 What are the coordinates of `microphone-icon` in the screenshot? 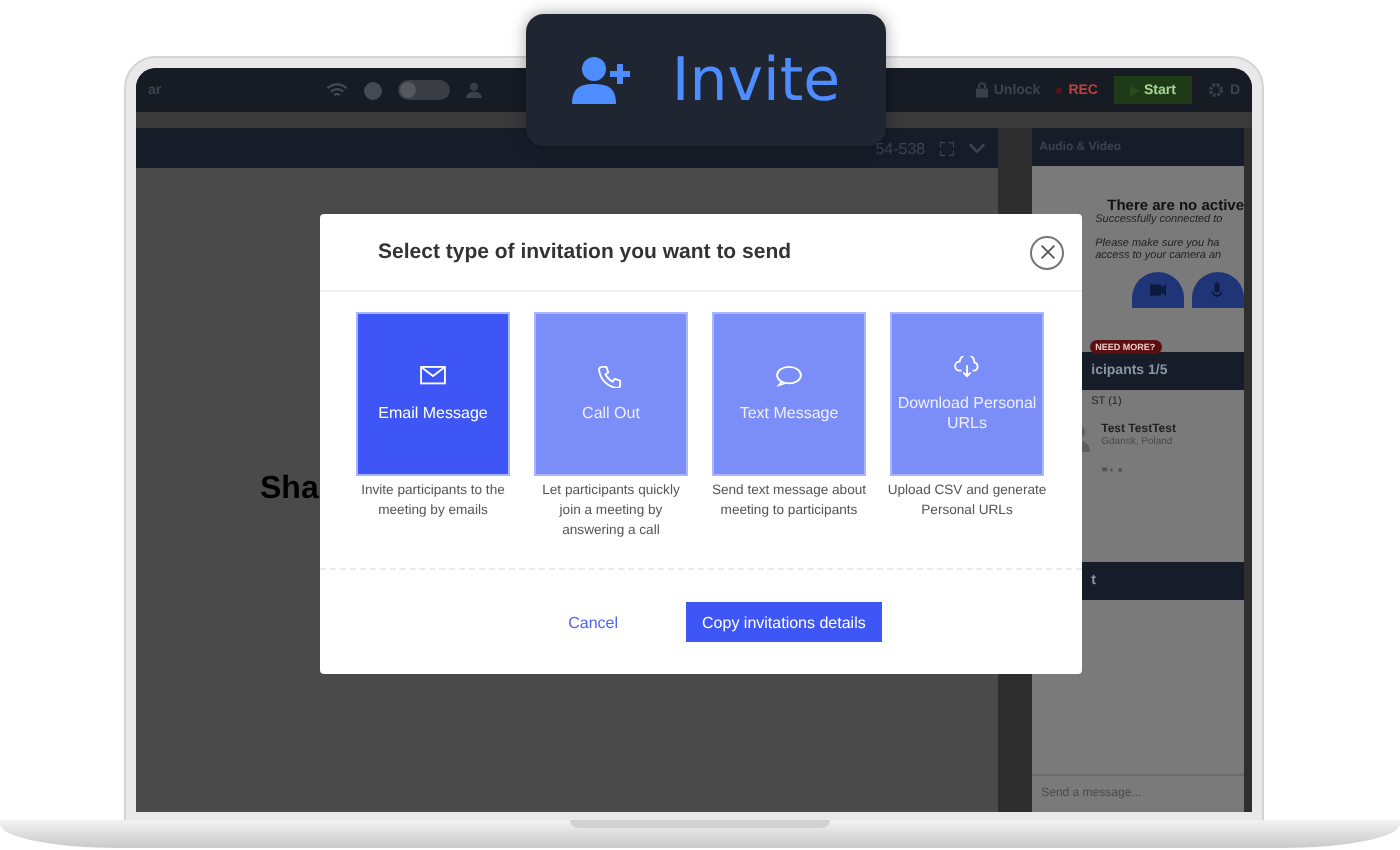 It's located at (1217, 290).